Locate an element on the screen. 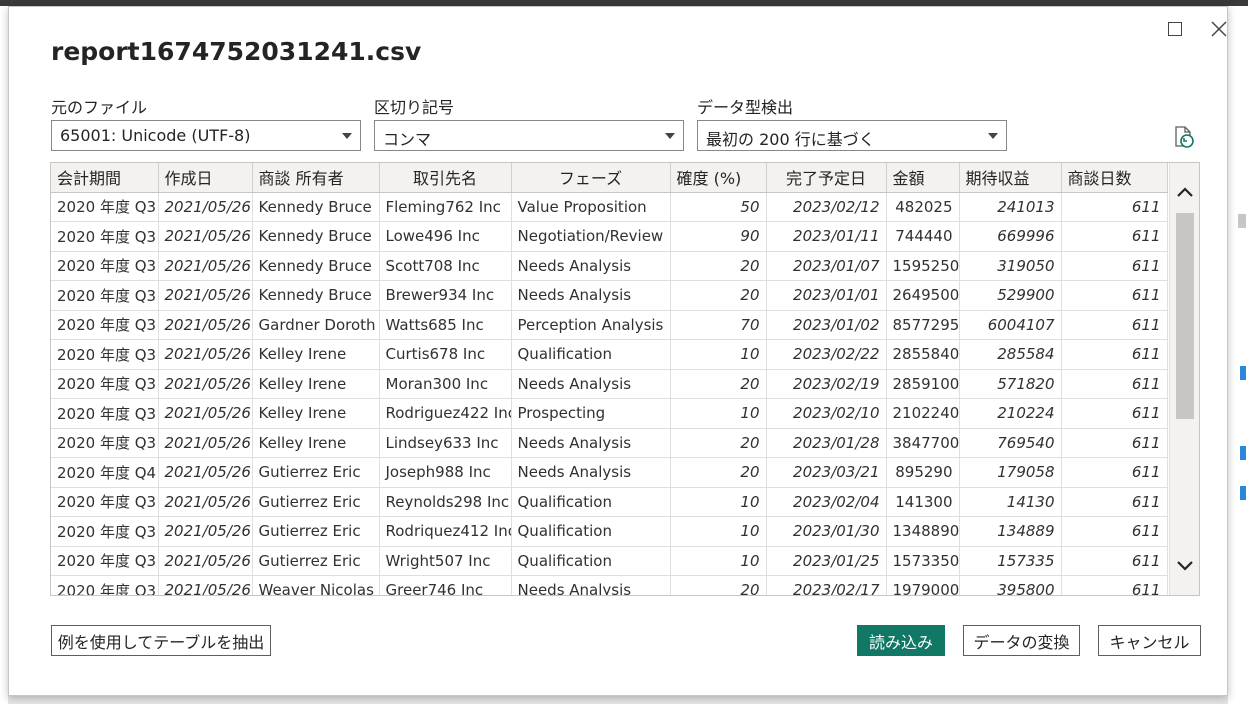 This screenshot has width=1248, height=704. type-detection-select: 最初の 200 行に基づく is located at coordinates (852, 135).